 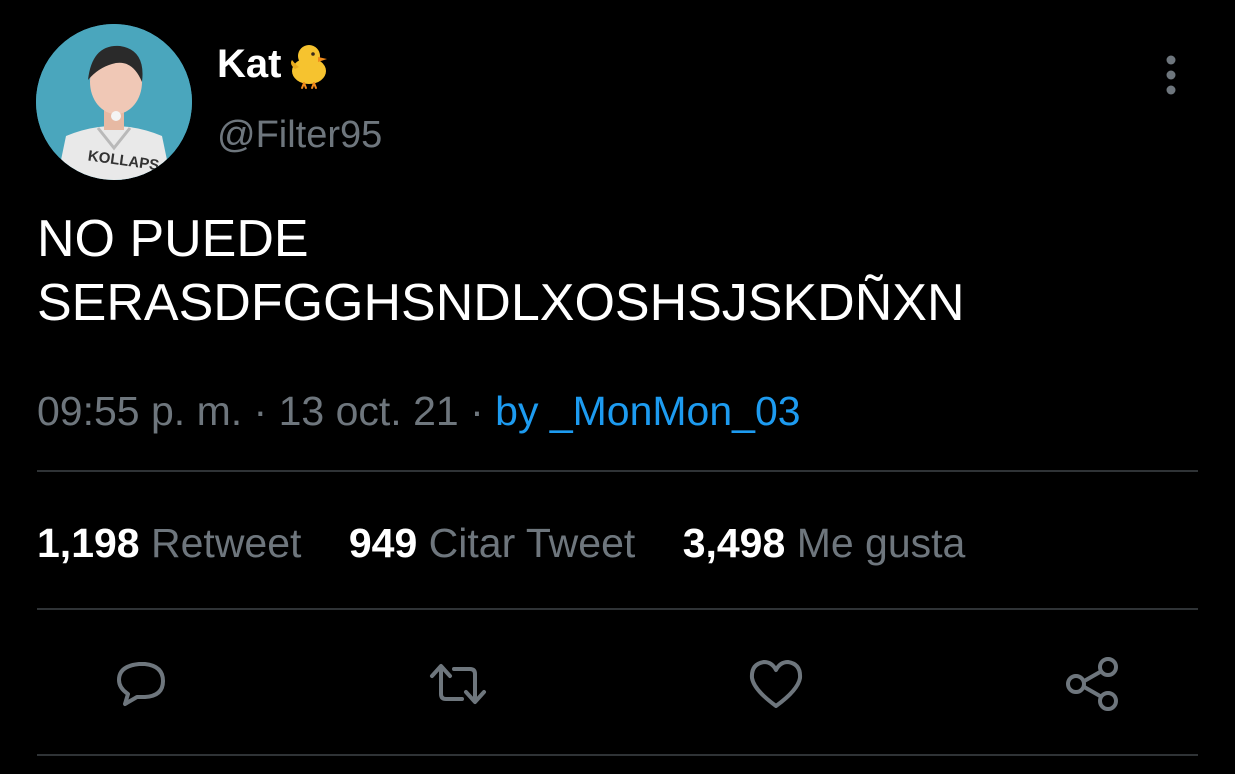 I want to click on retweet-stat: 1,198 Retweet, so click(x=175, y=543).